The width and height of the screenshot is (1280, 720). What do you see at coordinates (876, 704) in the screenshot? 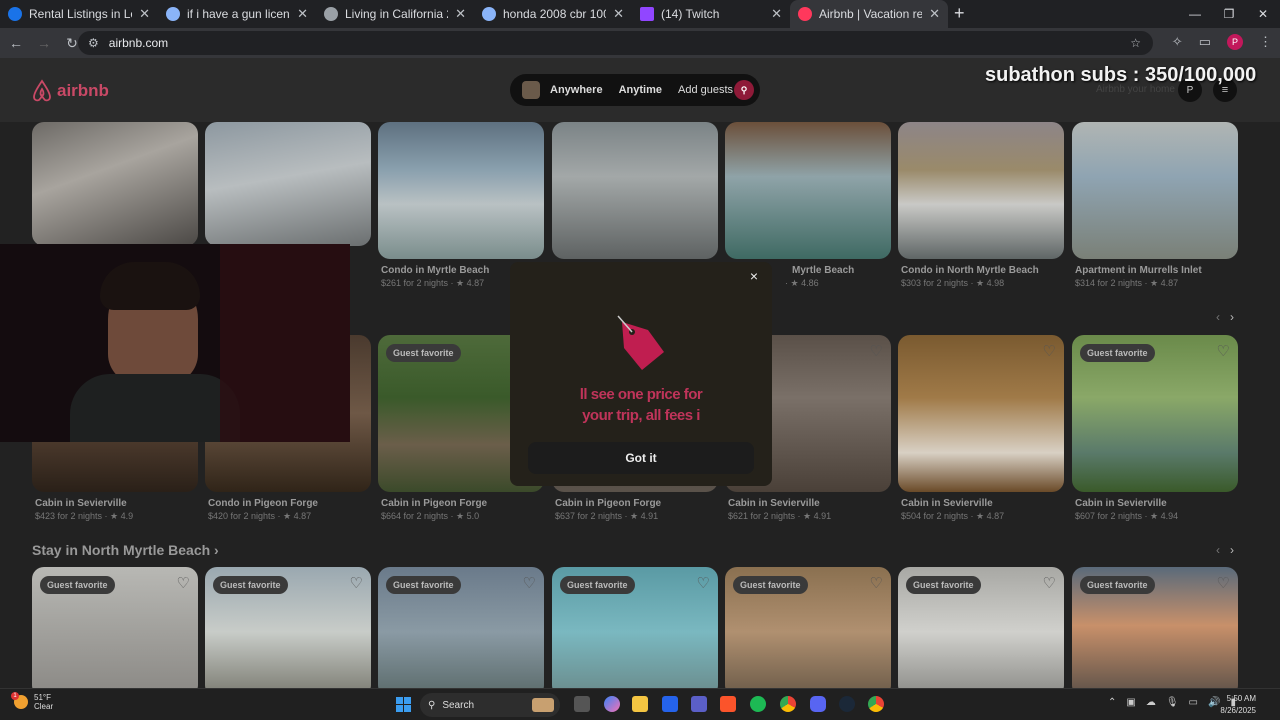
I see `chrome-active-icon` at bounding box center [876, 704].